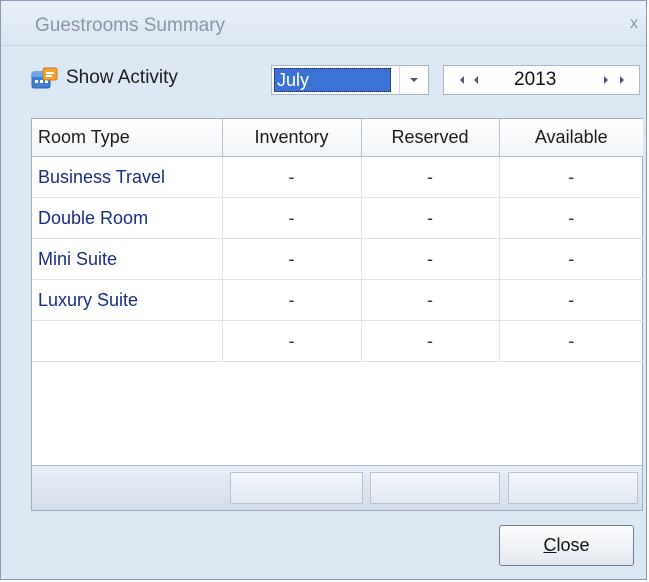  What do you see at coordinates (430, 138) in the screenshot?
I see `column-header-reserved: Reserved` at bounding box center [430, 138].